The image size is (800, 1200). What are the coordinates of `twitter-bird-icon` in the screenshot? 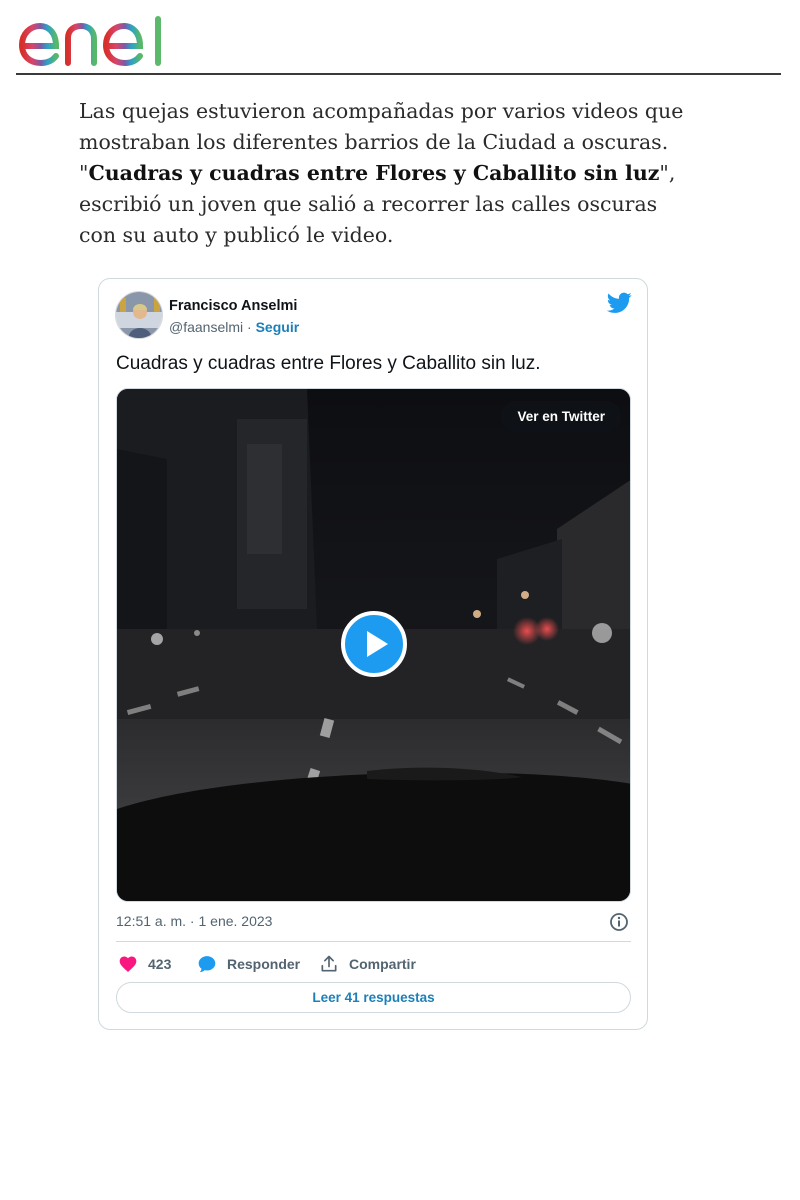 It's located at (619, 303).